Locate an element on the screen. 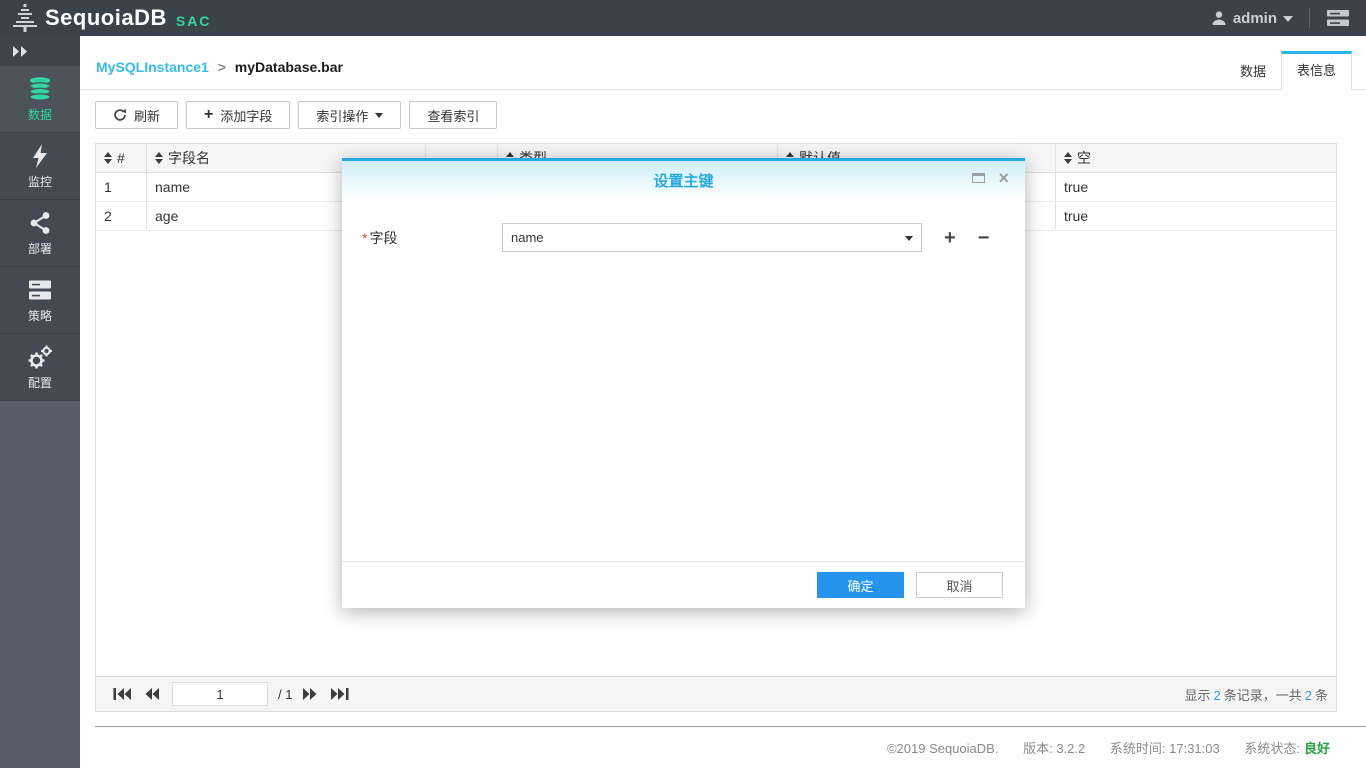 Image resolution: width=1366 pixels, height=768 pixels. sidebar-collapse-button is located at coordinates (40, 51).